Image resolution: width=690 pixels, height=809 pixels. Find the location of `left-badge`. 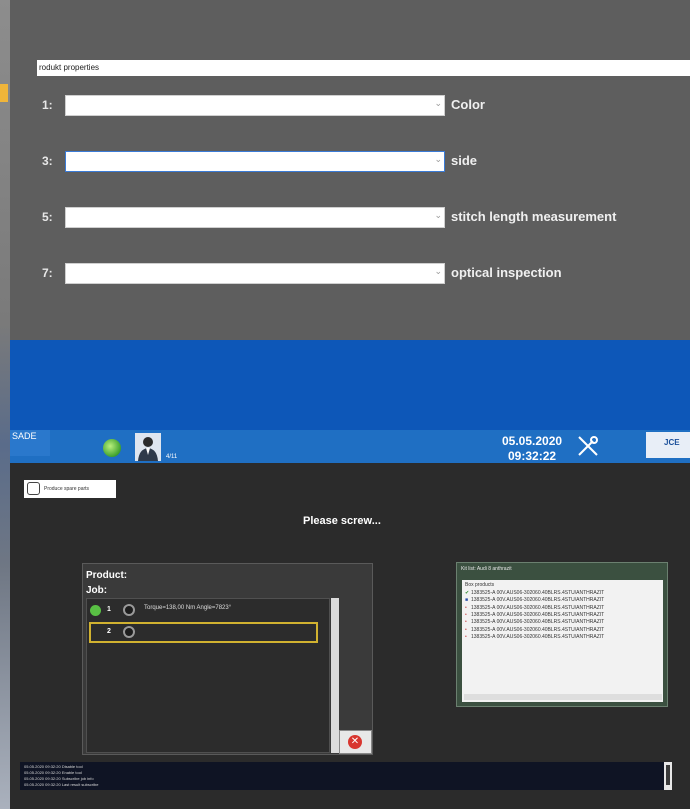

left-badge is located at coordinates (4, 93).